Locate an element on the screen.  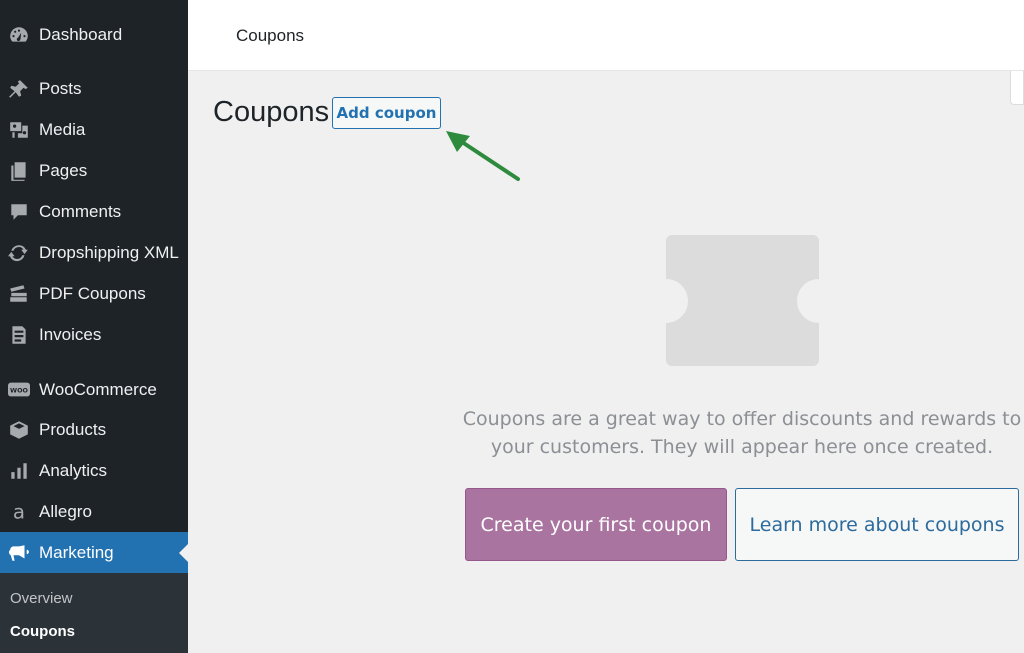
sidebar-item-label: Invoices is located at coordinates (70, 334).